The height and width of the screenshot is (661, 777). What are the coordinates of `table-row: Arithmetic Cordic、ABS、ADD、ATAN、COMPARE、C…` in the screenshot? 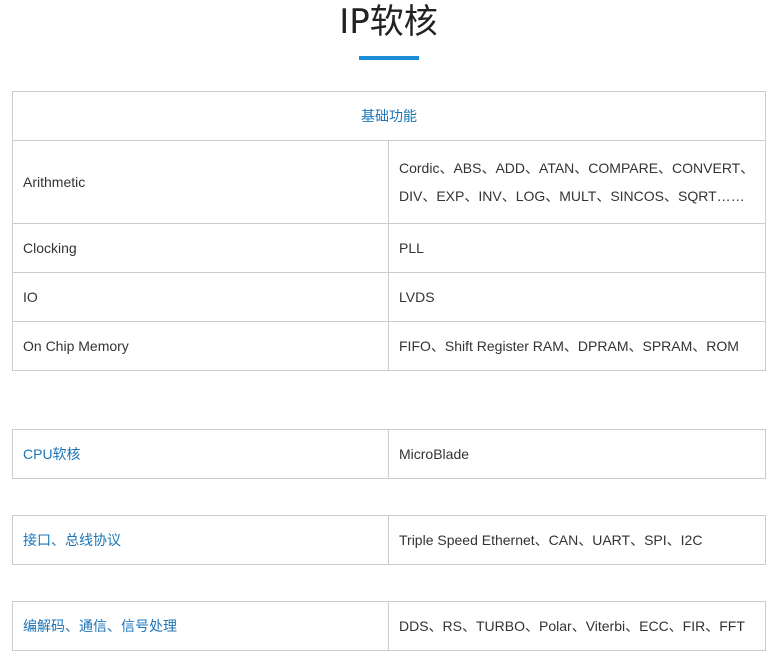 It's located at (389, 182).